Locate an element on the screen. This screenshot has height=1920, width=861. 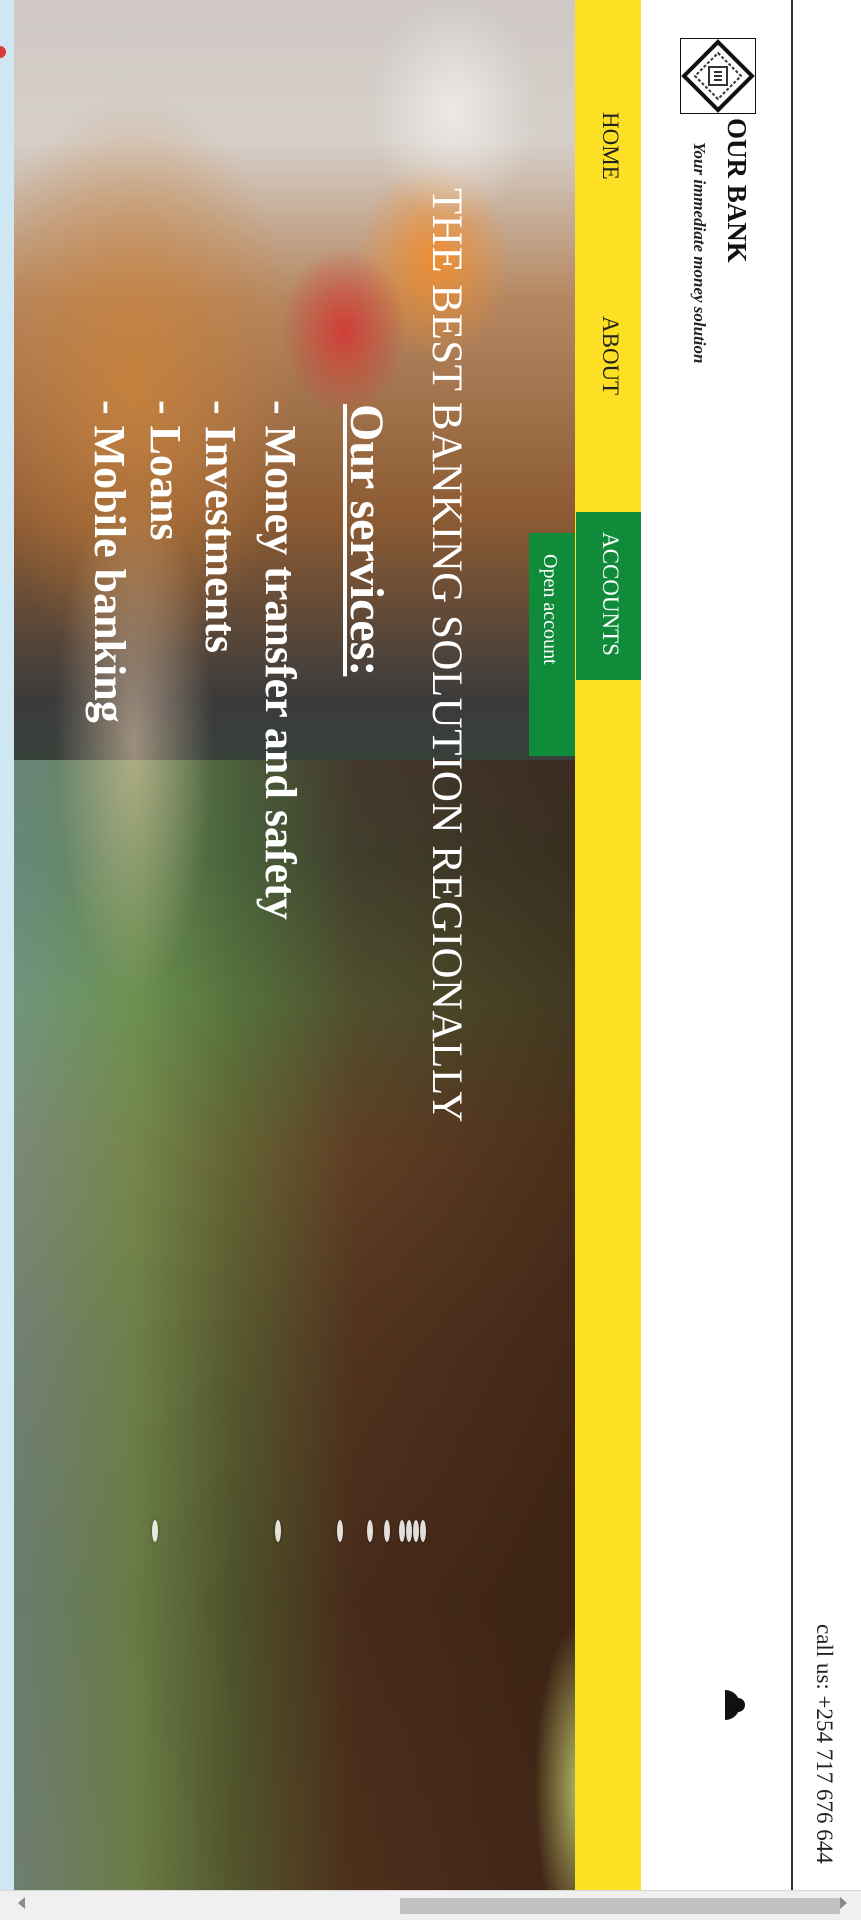
service-item: - Investments is located at coordinates (220, 526).